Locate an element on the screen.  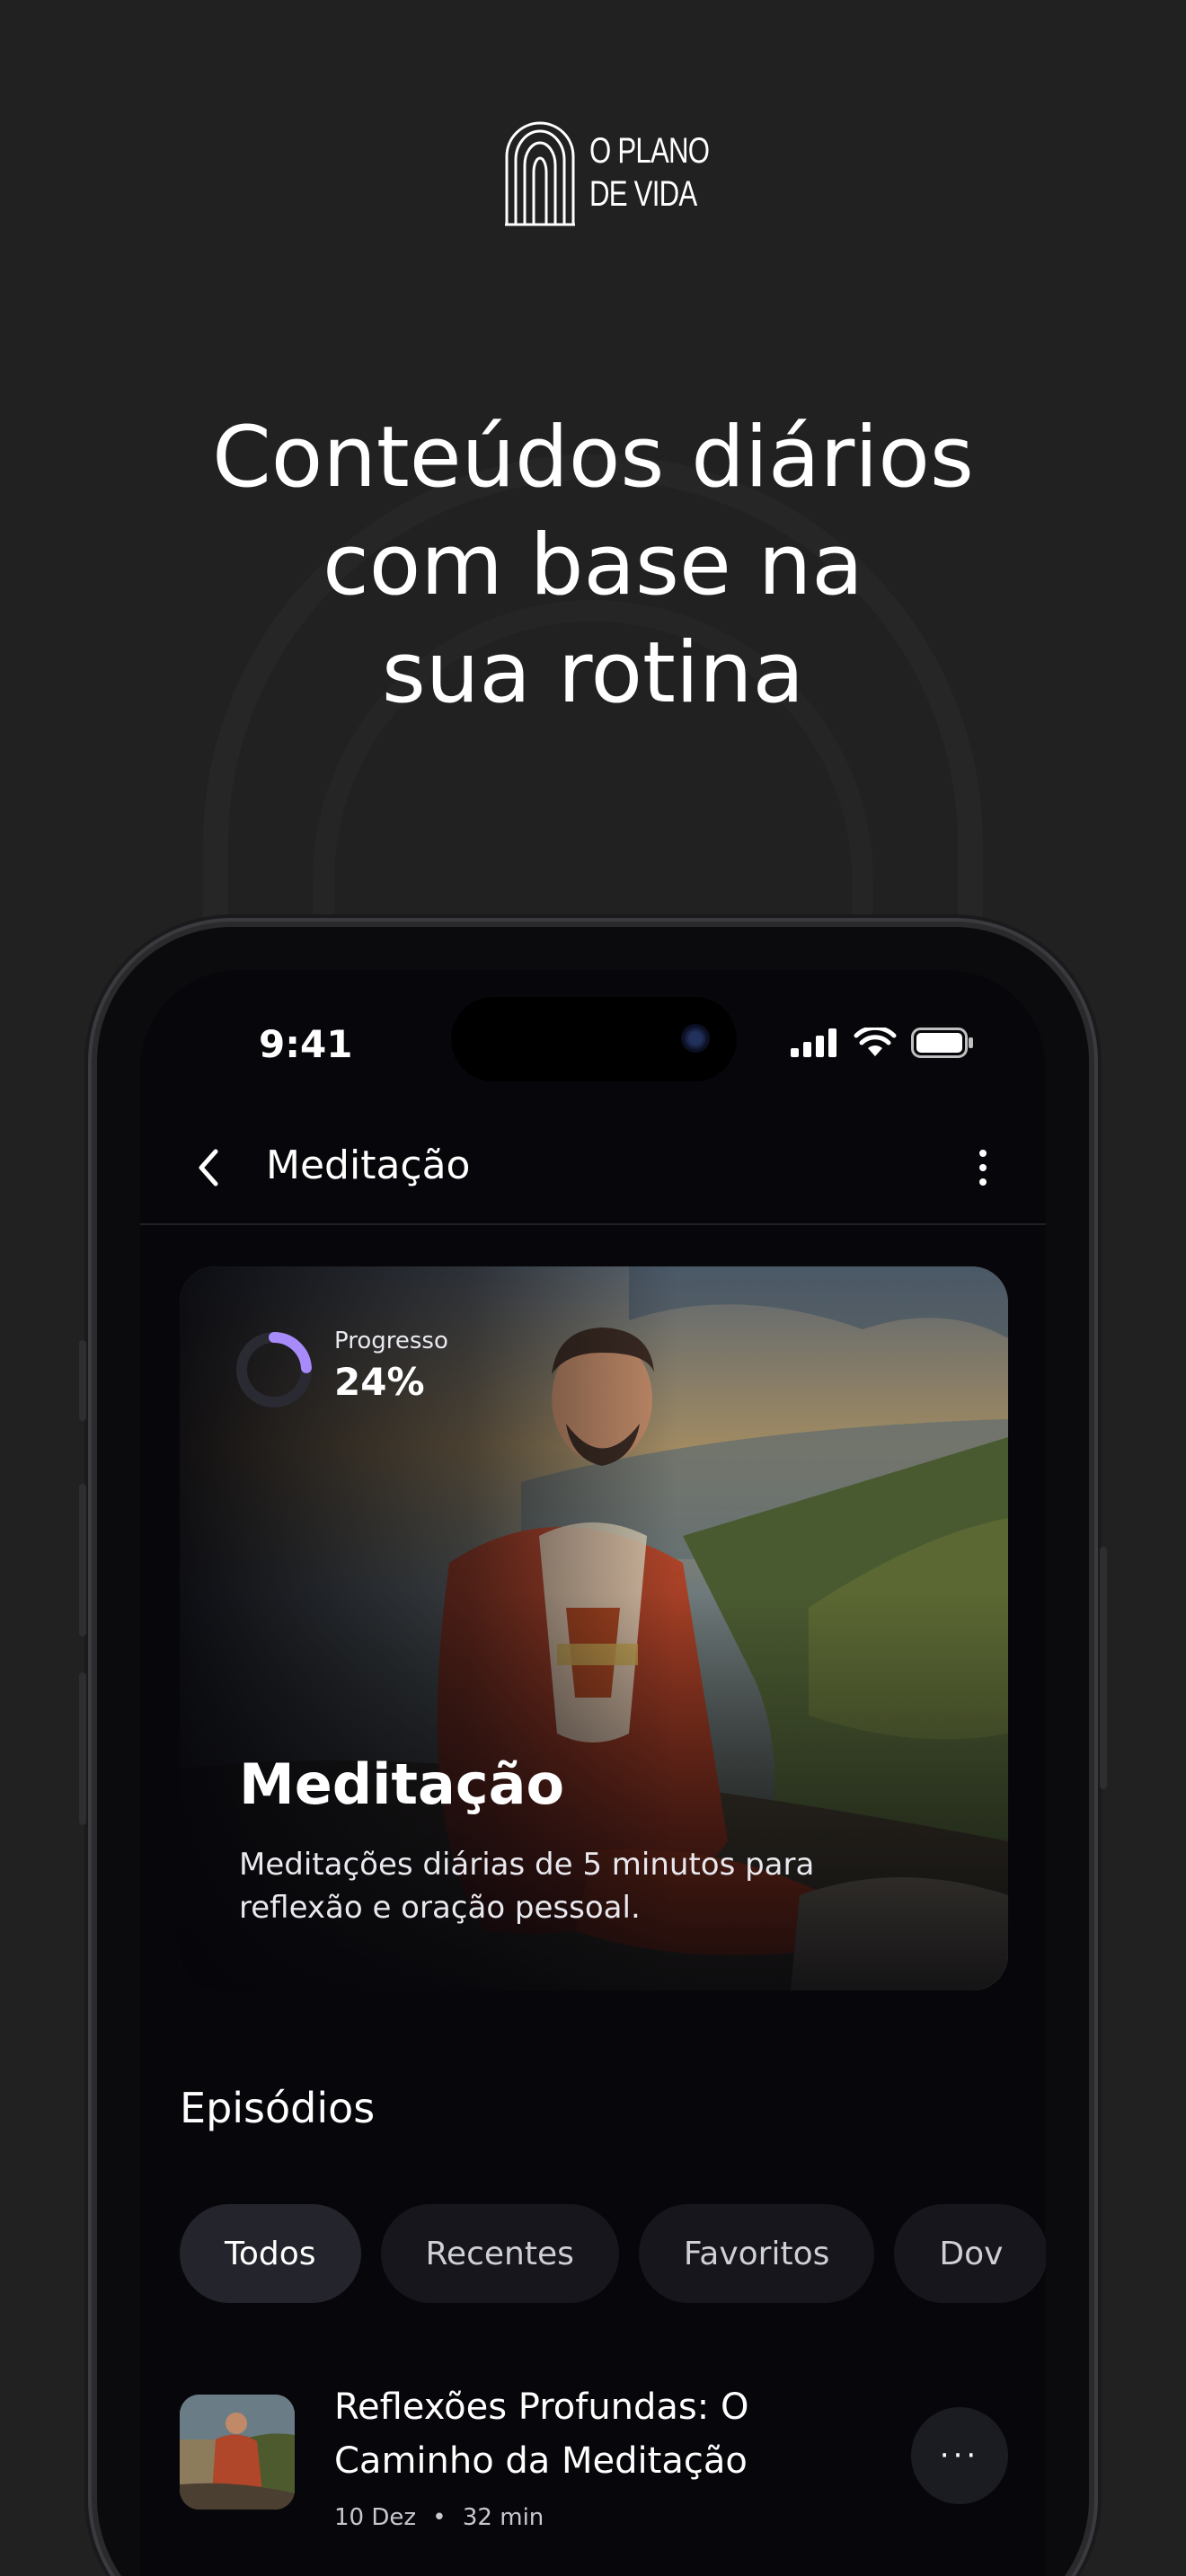
episode-filter-chips: Todos Recentes Favoritos Dov is located at coordinates (613, 2253).